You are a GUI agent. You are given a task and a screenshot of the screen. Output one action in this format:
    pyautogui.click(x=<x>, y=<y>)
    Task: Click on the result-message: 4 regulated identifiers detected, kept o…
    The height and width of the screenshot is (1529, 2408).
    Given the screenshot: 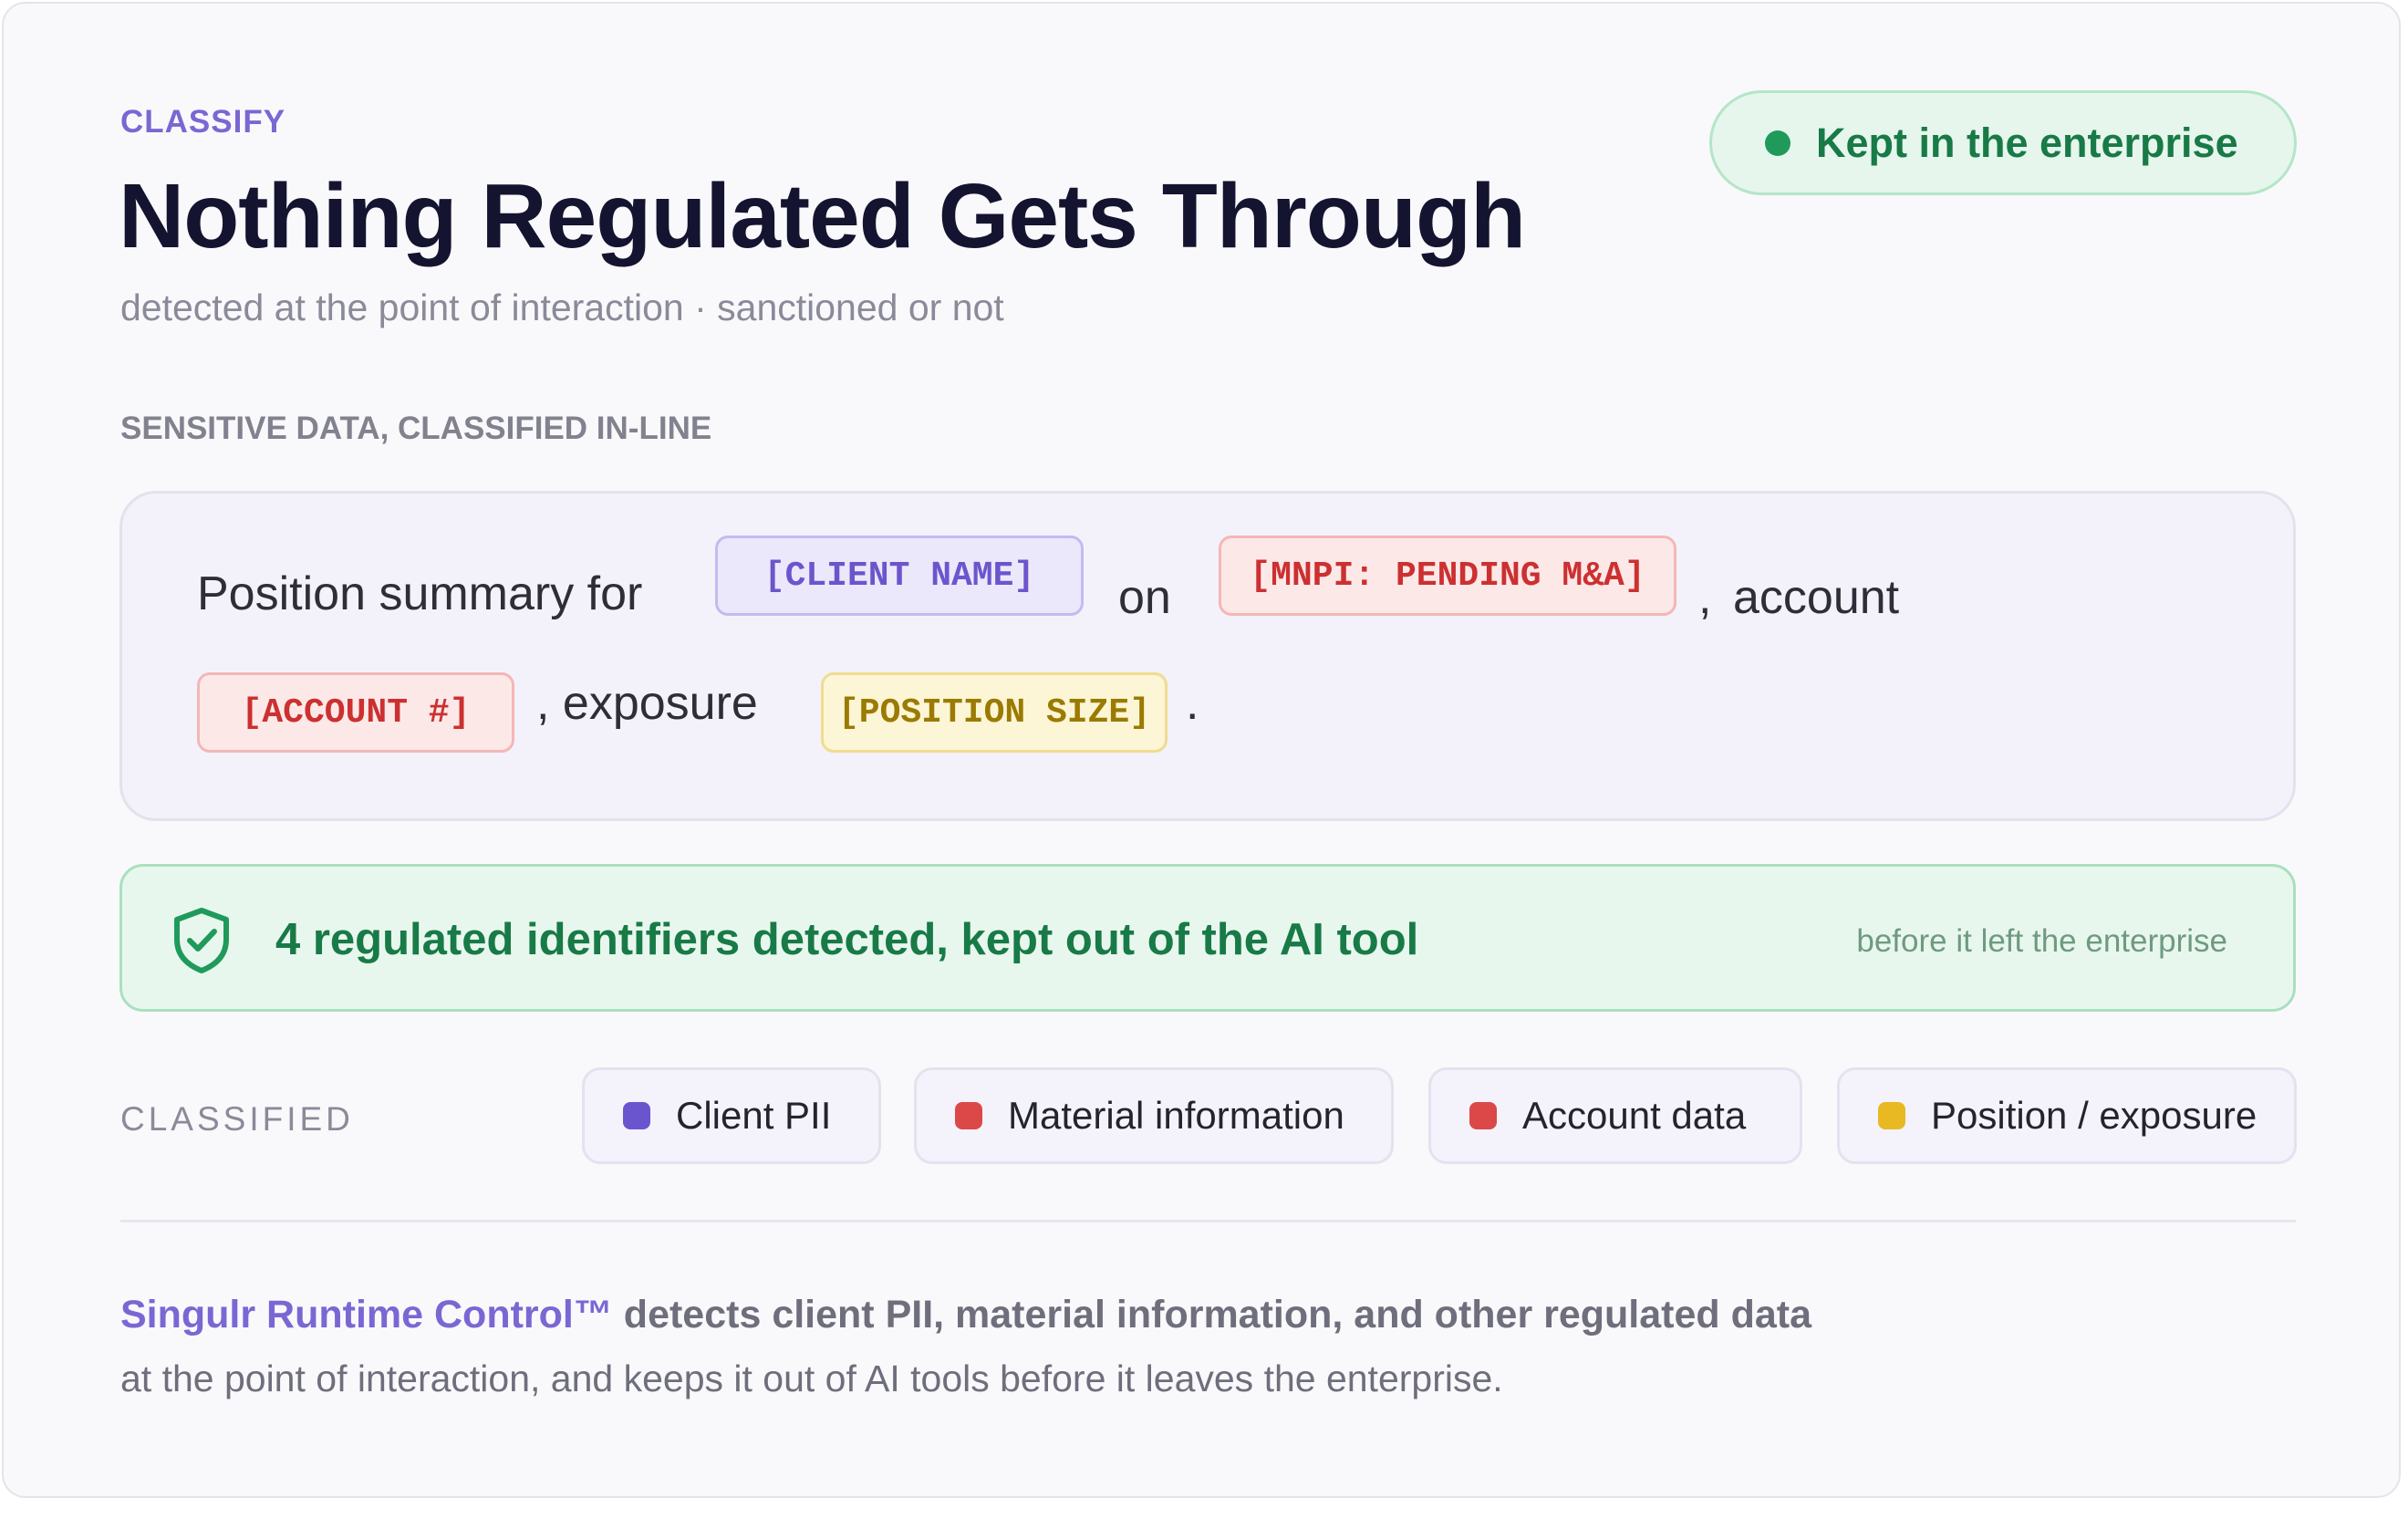 What is the action you would take?
    pyautogui.click(x=847, y=940)
    